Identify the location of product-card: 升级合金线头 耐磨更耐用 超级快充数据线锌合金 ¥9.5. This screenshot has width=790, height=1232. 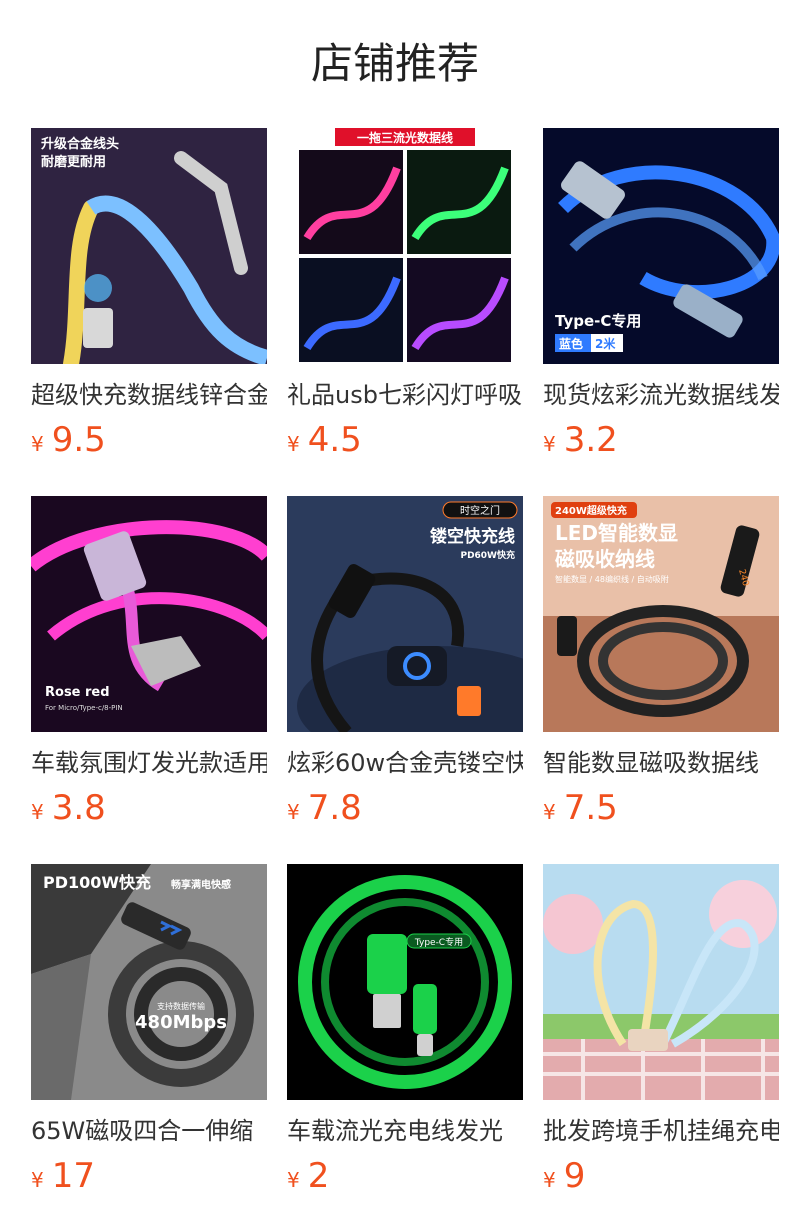
(149, 302).